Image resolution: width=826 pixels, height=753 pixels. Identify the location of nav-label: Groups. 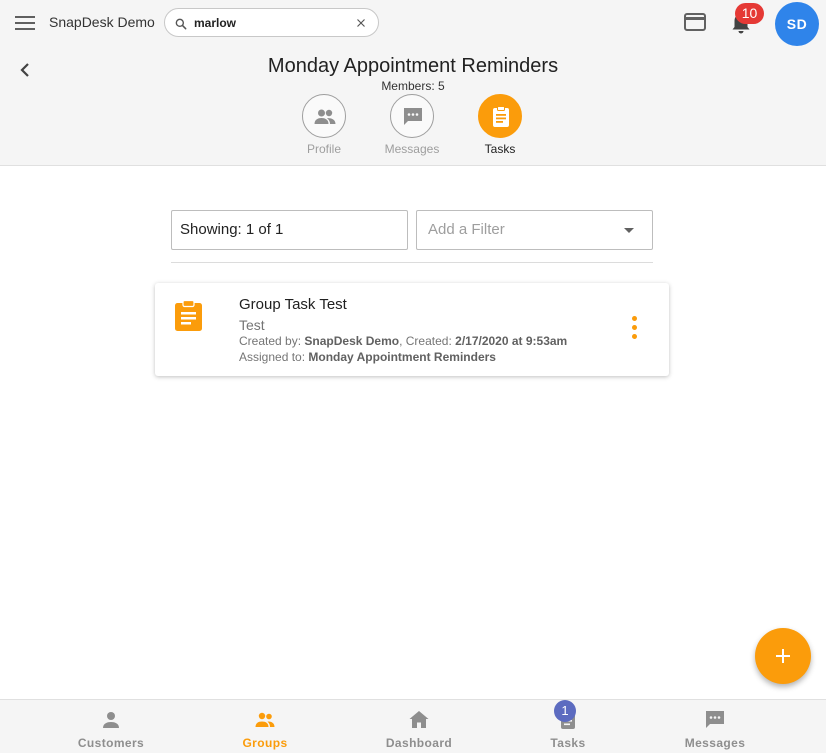
(265, 743).